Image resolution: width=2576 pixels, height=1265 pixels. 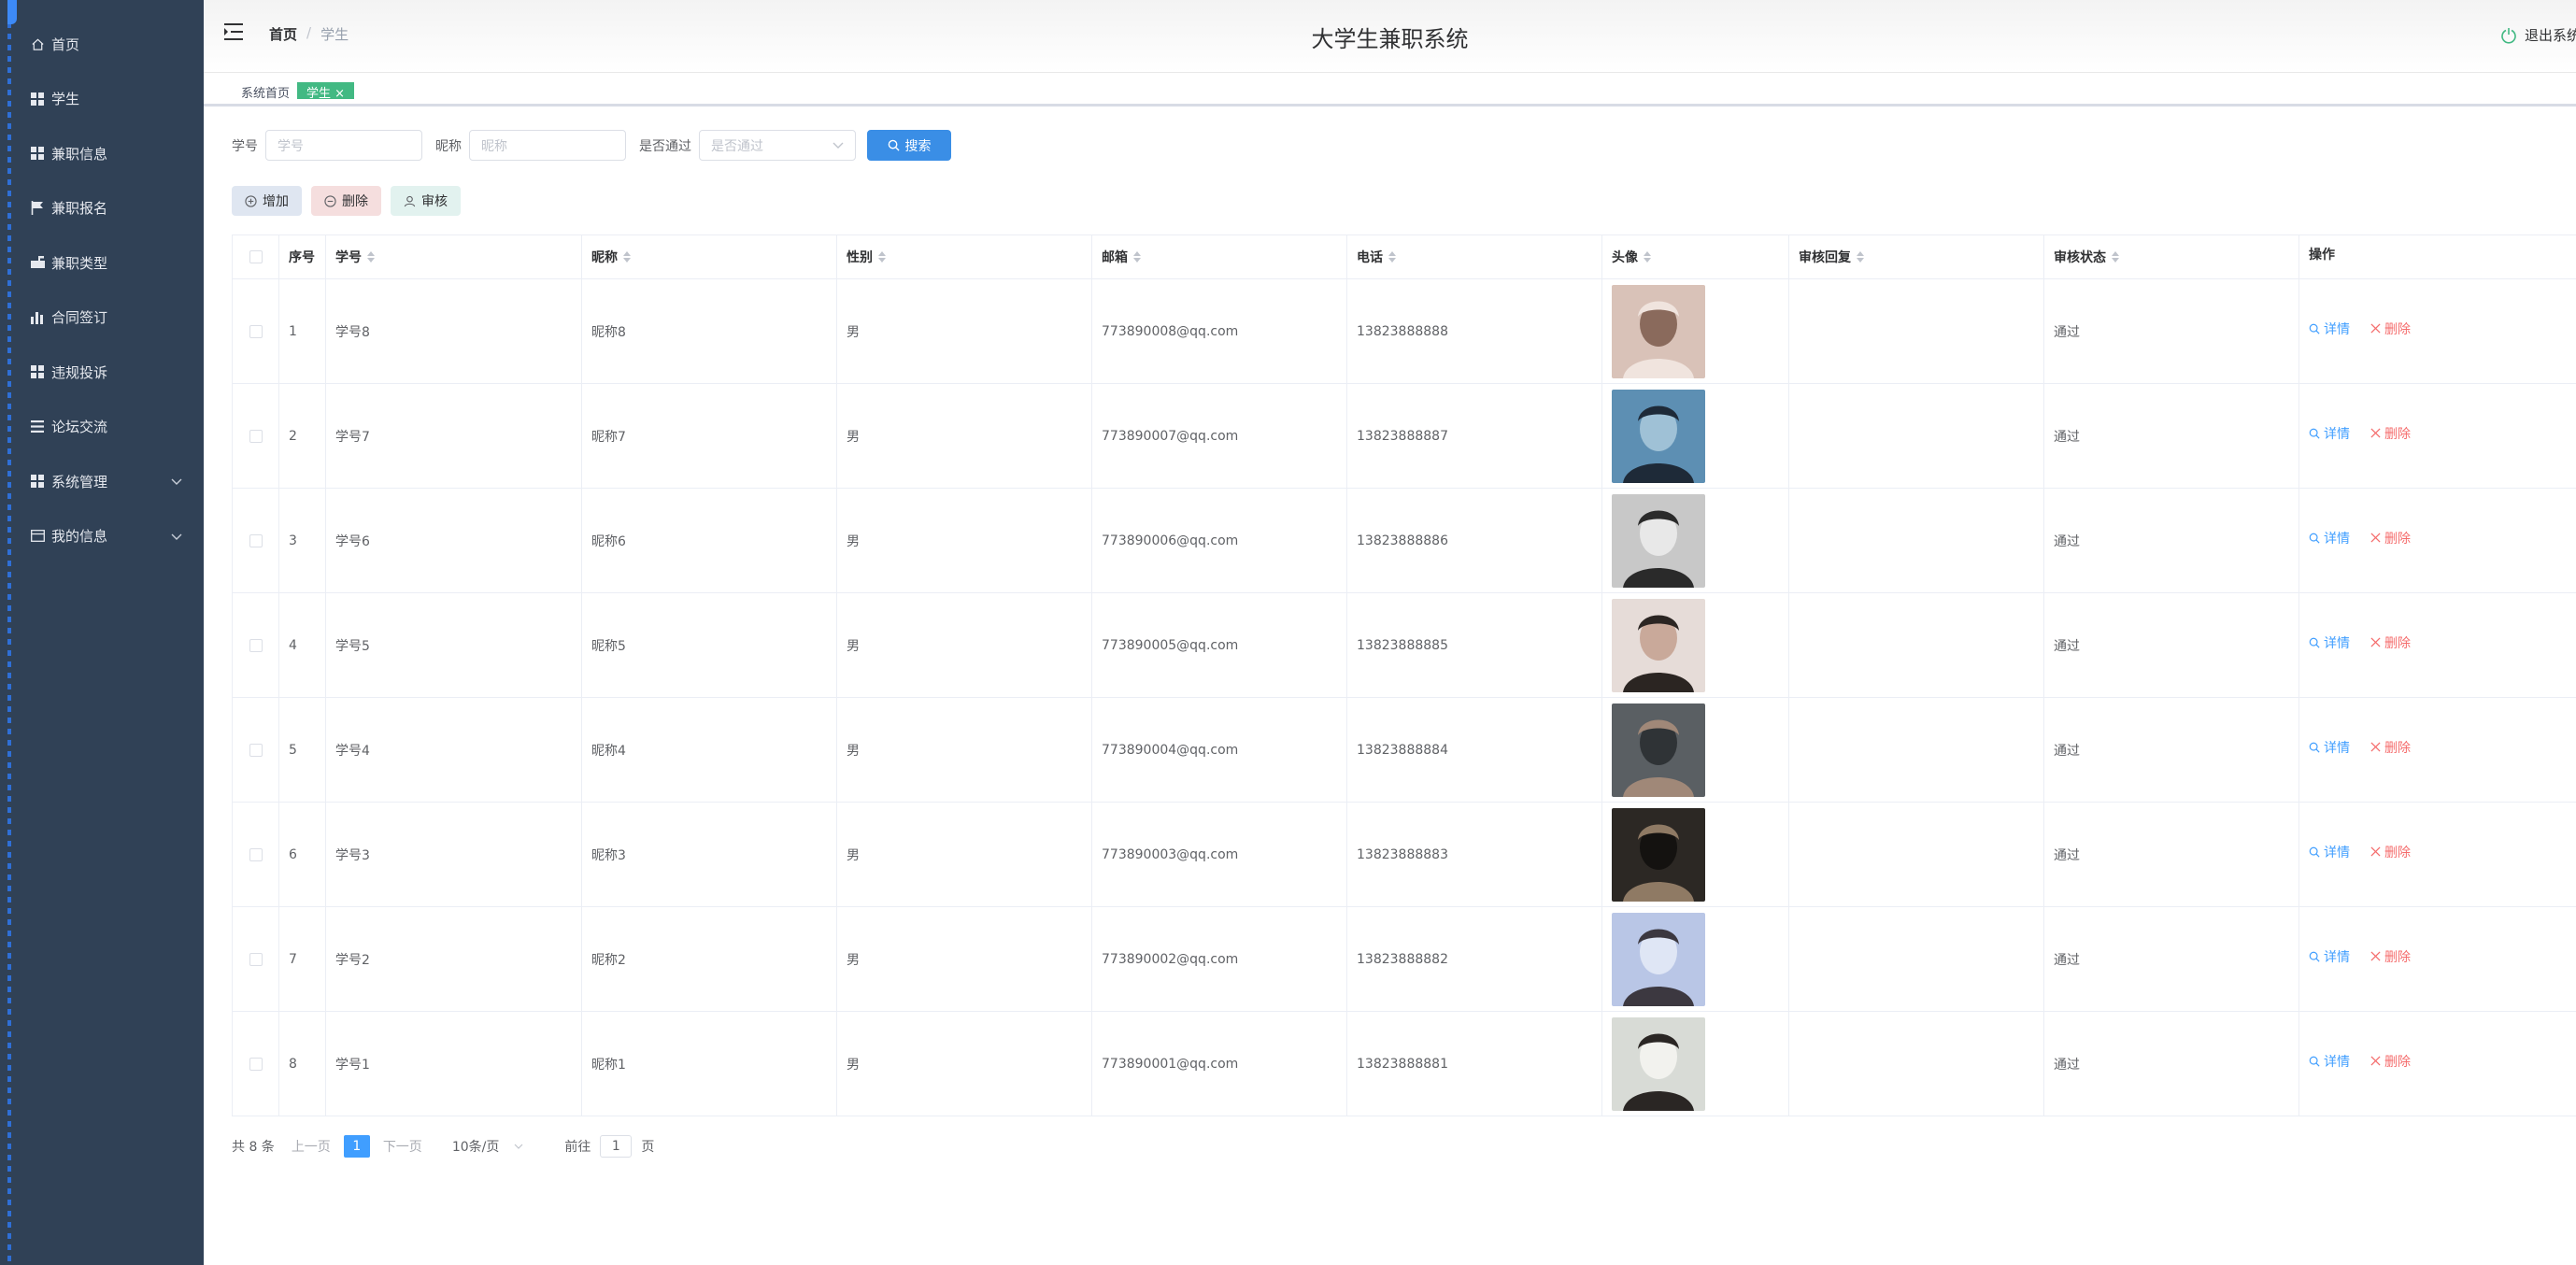 I want to click on pass-select-placeholder: 是否通过, so click(x=737, y=146).